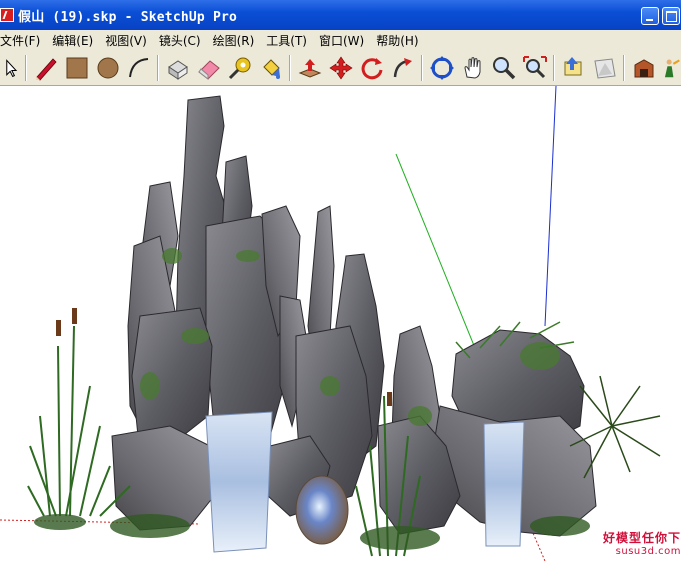 This screenshot has width=681, height=561. What do you see at coordinates (22, 40) in the screenshot?
I see `menu-file: 文件(F)` at bounding box center [22, 40].